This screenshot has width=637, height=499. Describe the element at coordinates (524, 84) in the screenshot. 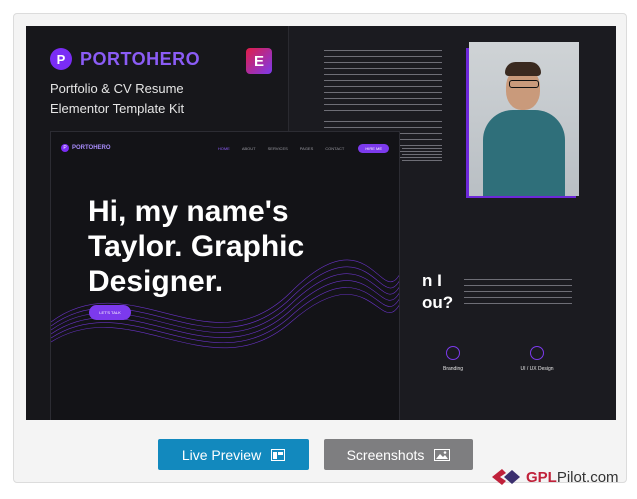

I see `portrait-glasses` at that location.